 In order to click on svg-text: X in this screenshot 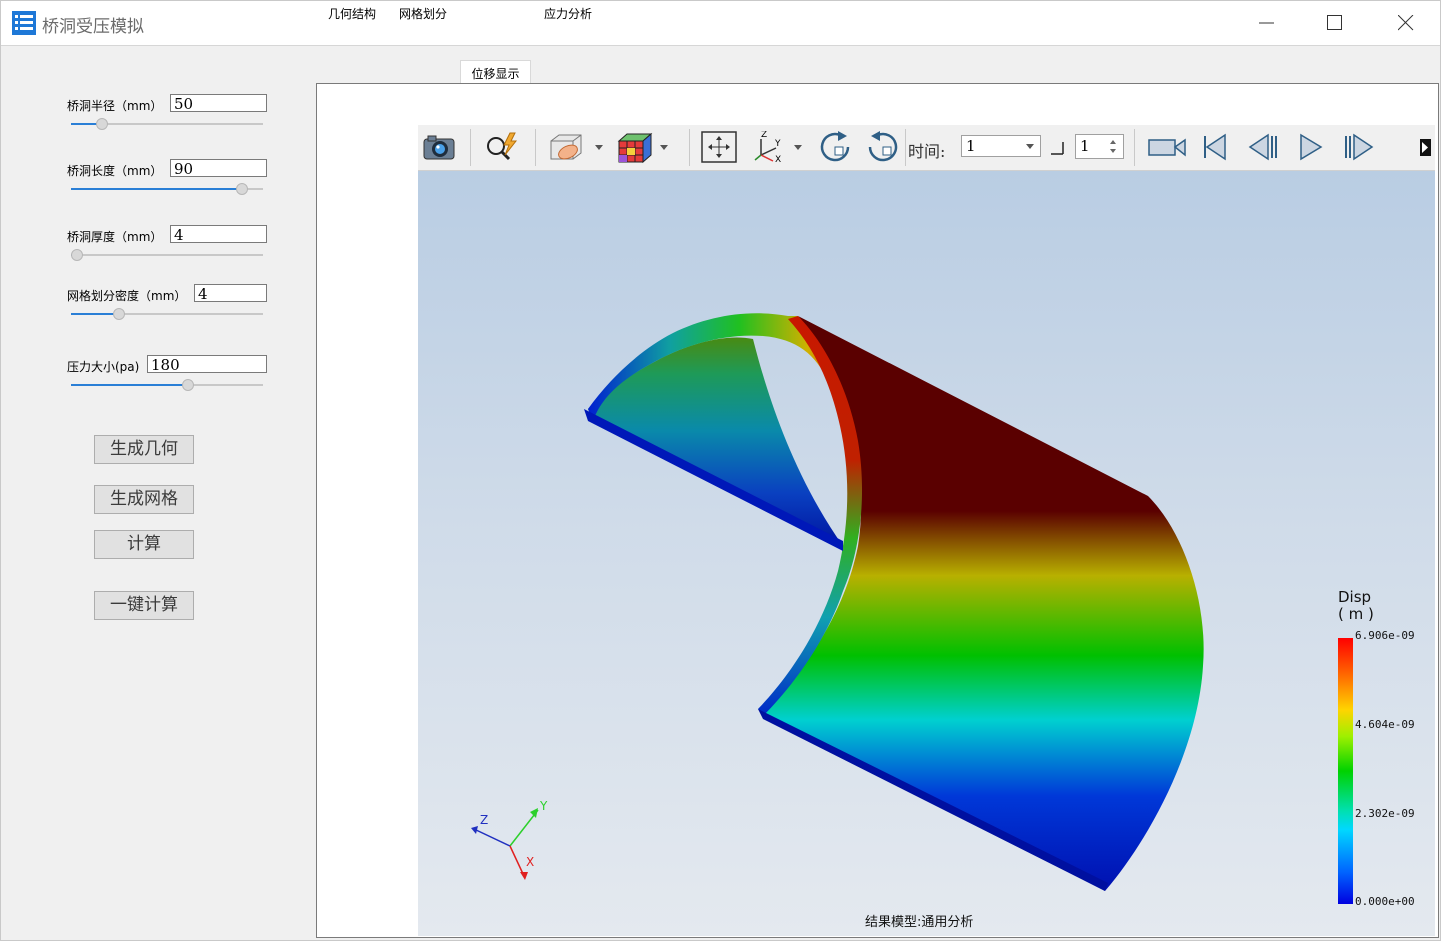, I will do `click(778, 159)`.